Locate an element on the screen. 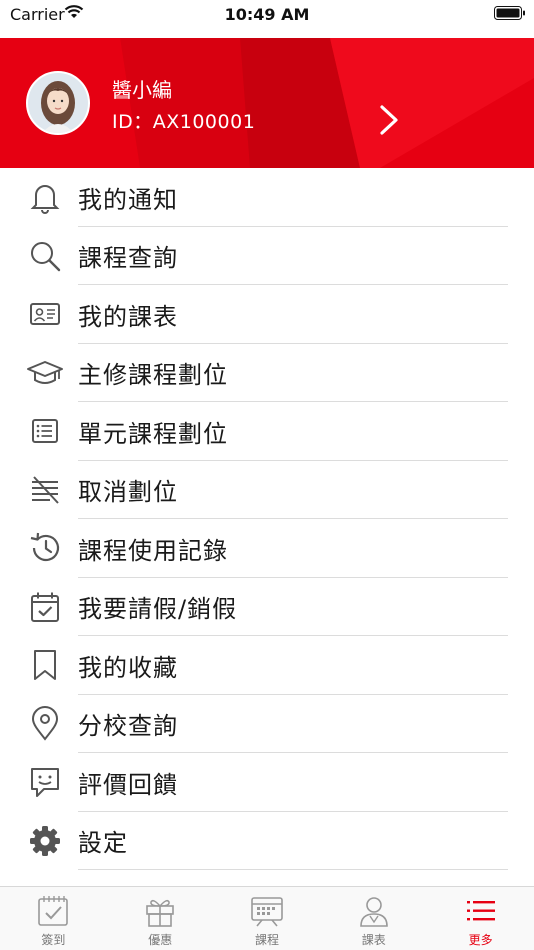 Image resolution: width=534 pixels, height=950 pixels. status-bar: Carrier 10:49 AM is located at coordinates (267, 19).